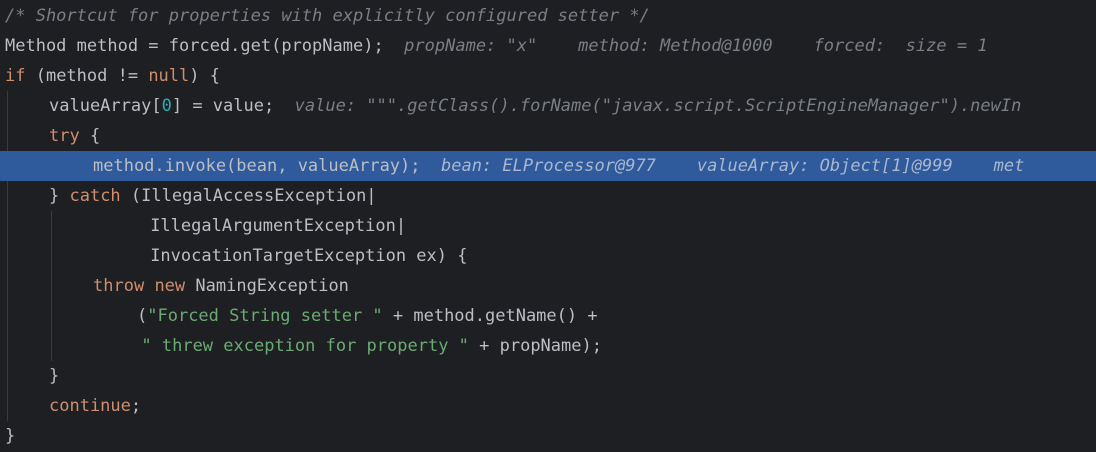 This screenshot has width=1096, height=452. I want to click on code-token: NamingException, so click(267, 286).